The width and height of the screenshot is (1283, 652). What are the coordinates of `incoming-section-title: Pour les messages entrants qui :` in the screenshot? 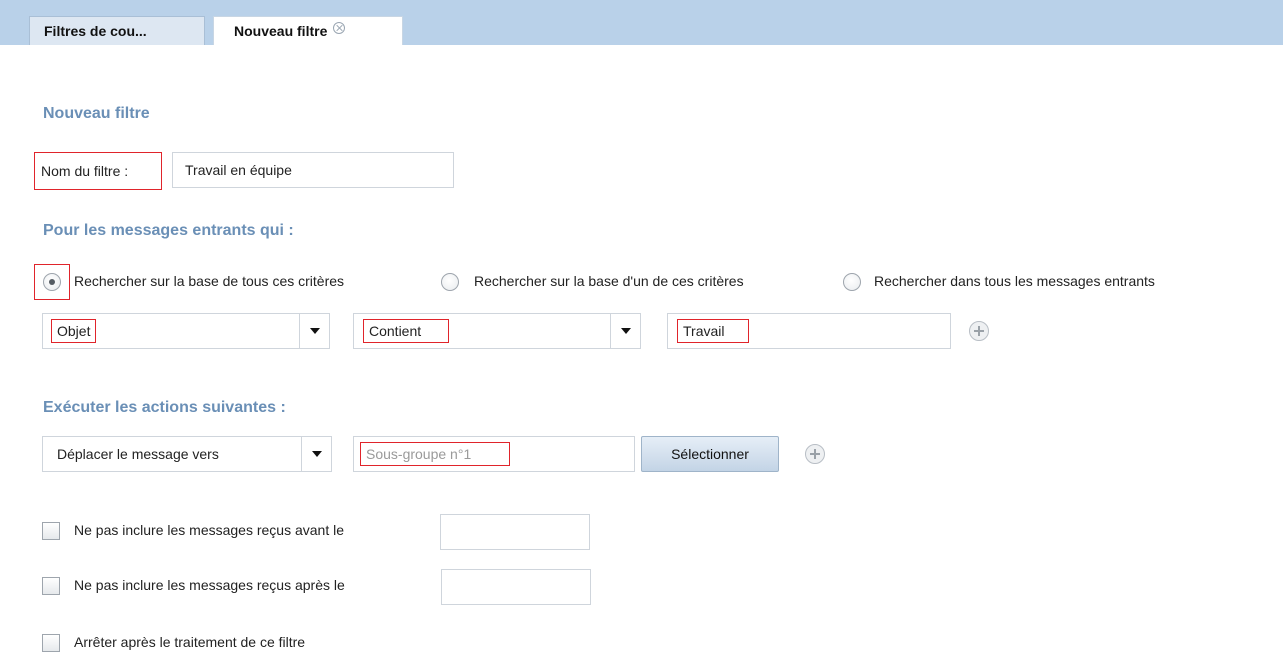 It's located at (168, 230).